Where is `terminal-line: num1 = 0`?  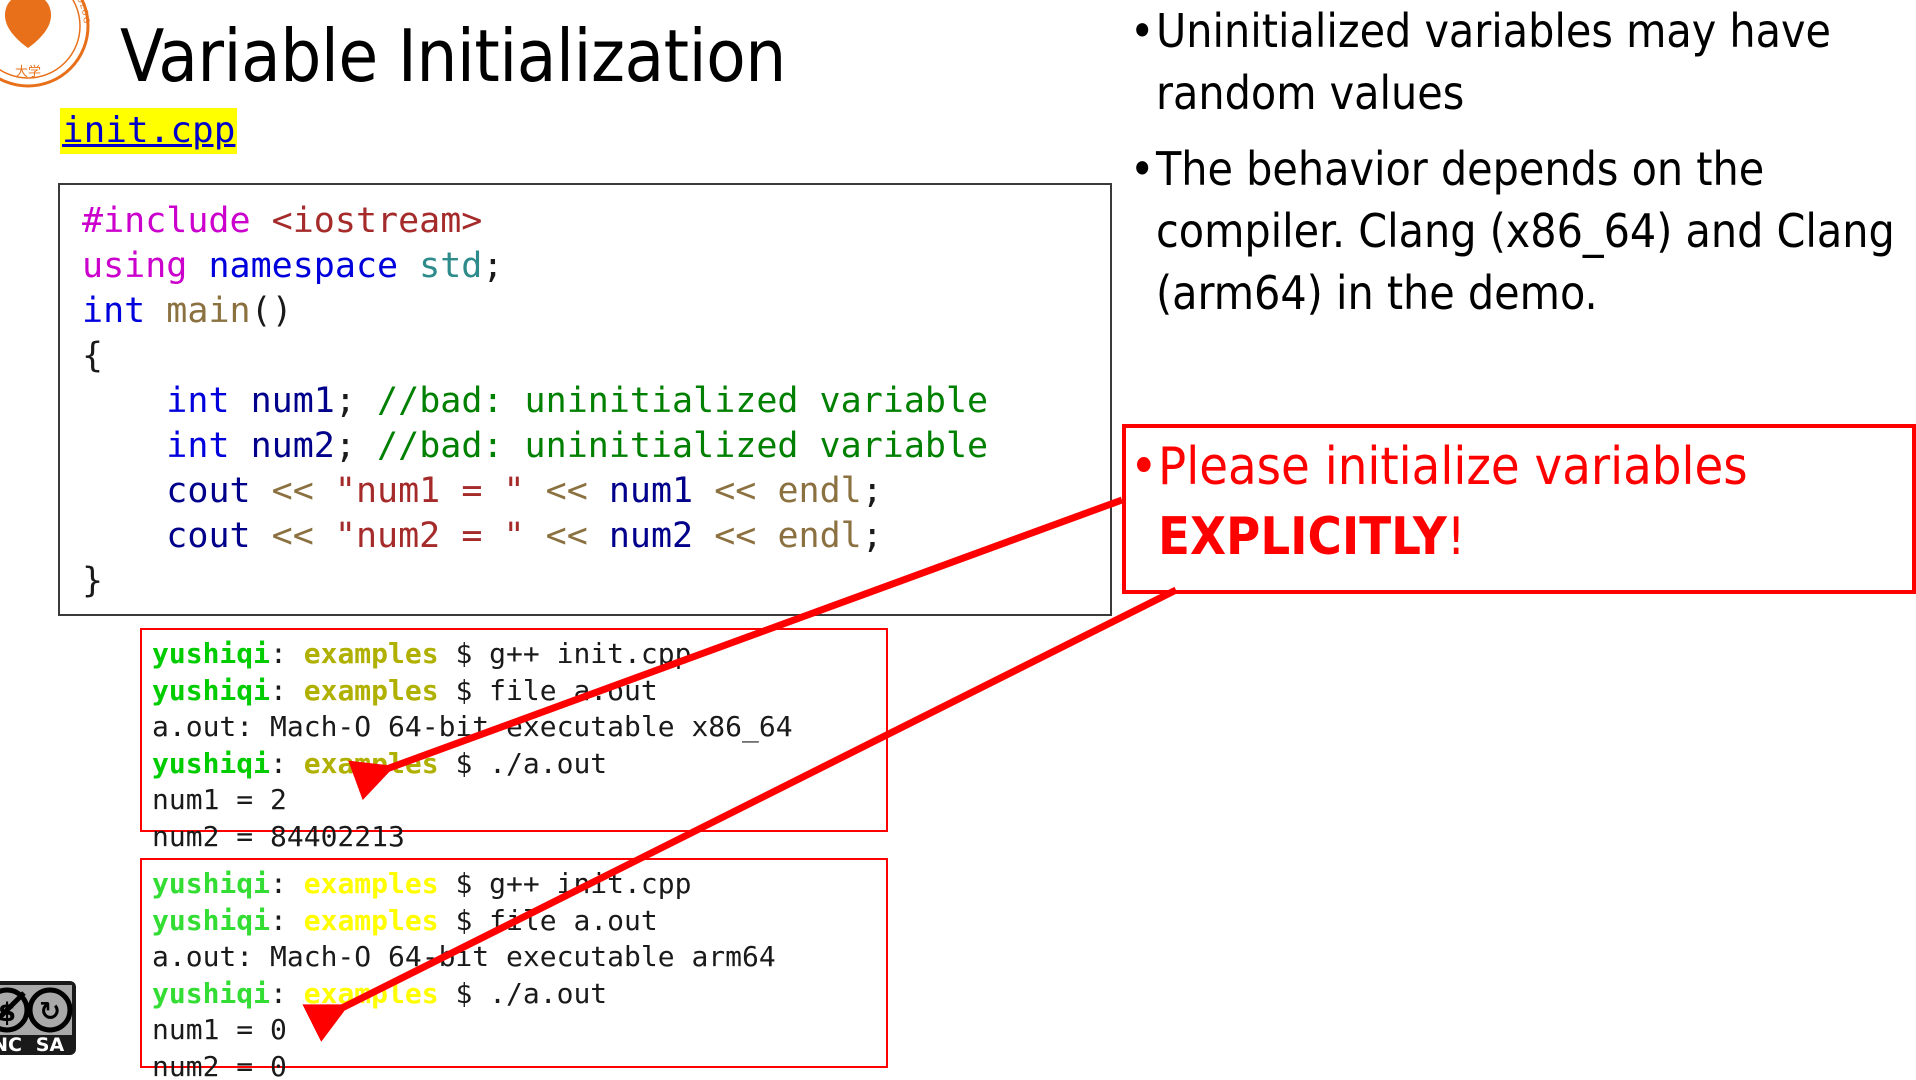
terminal-line: num1 = 0 is located at coordinates (519, 1030).